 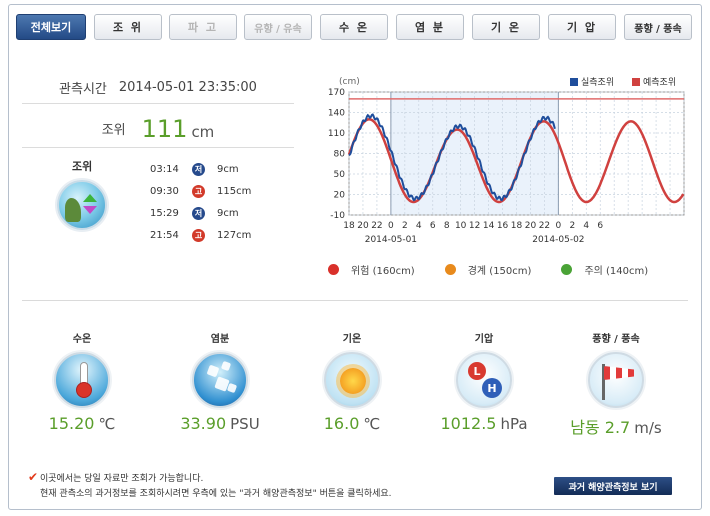 What do you see at coordinates (164, 169) in the screenshot?
I see `high-low-time: 03:14` at bounding box center [164, 169].